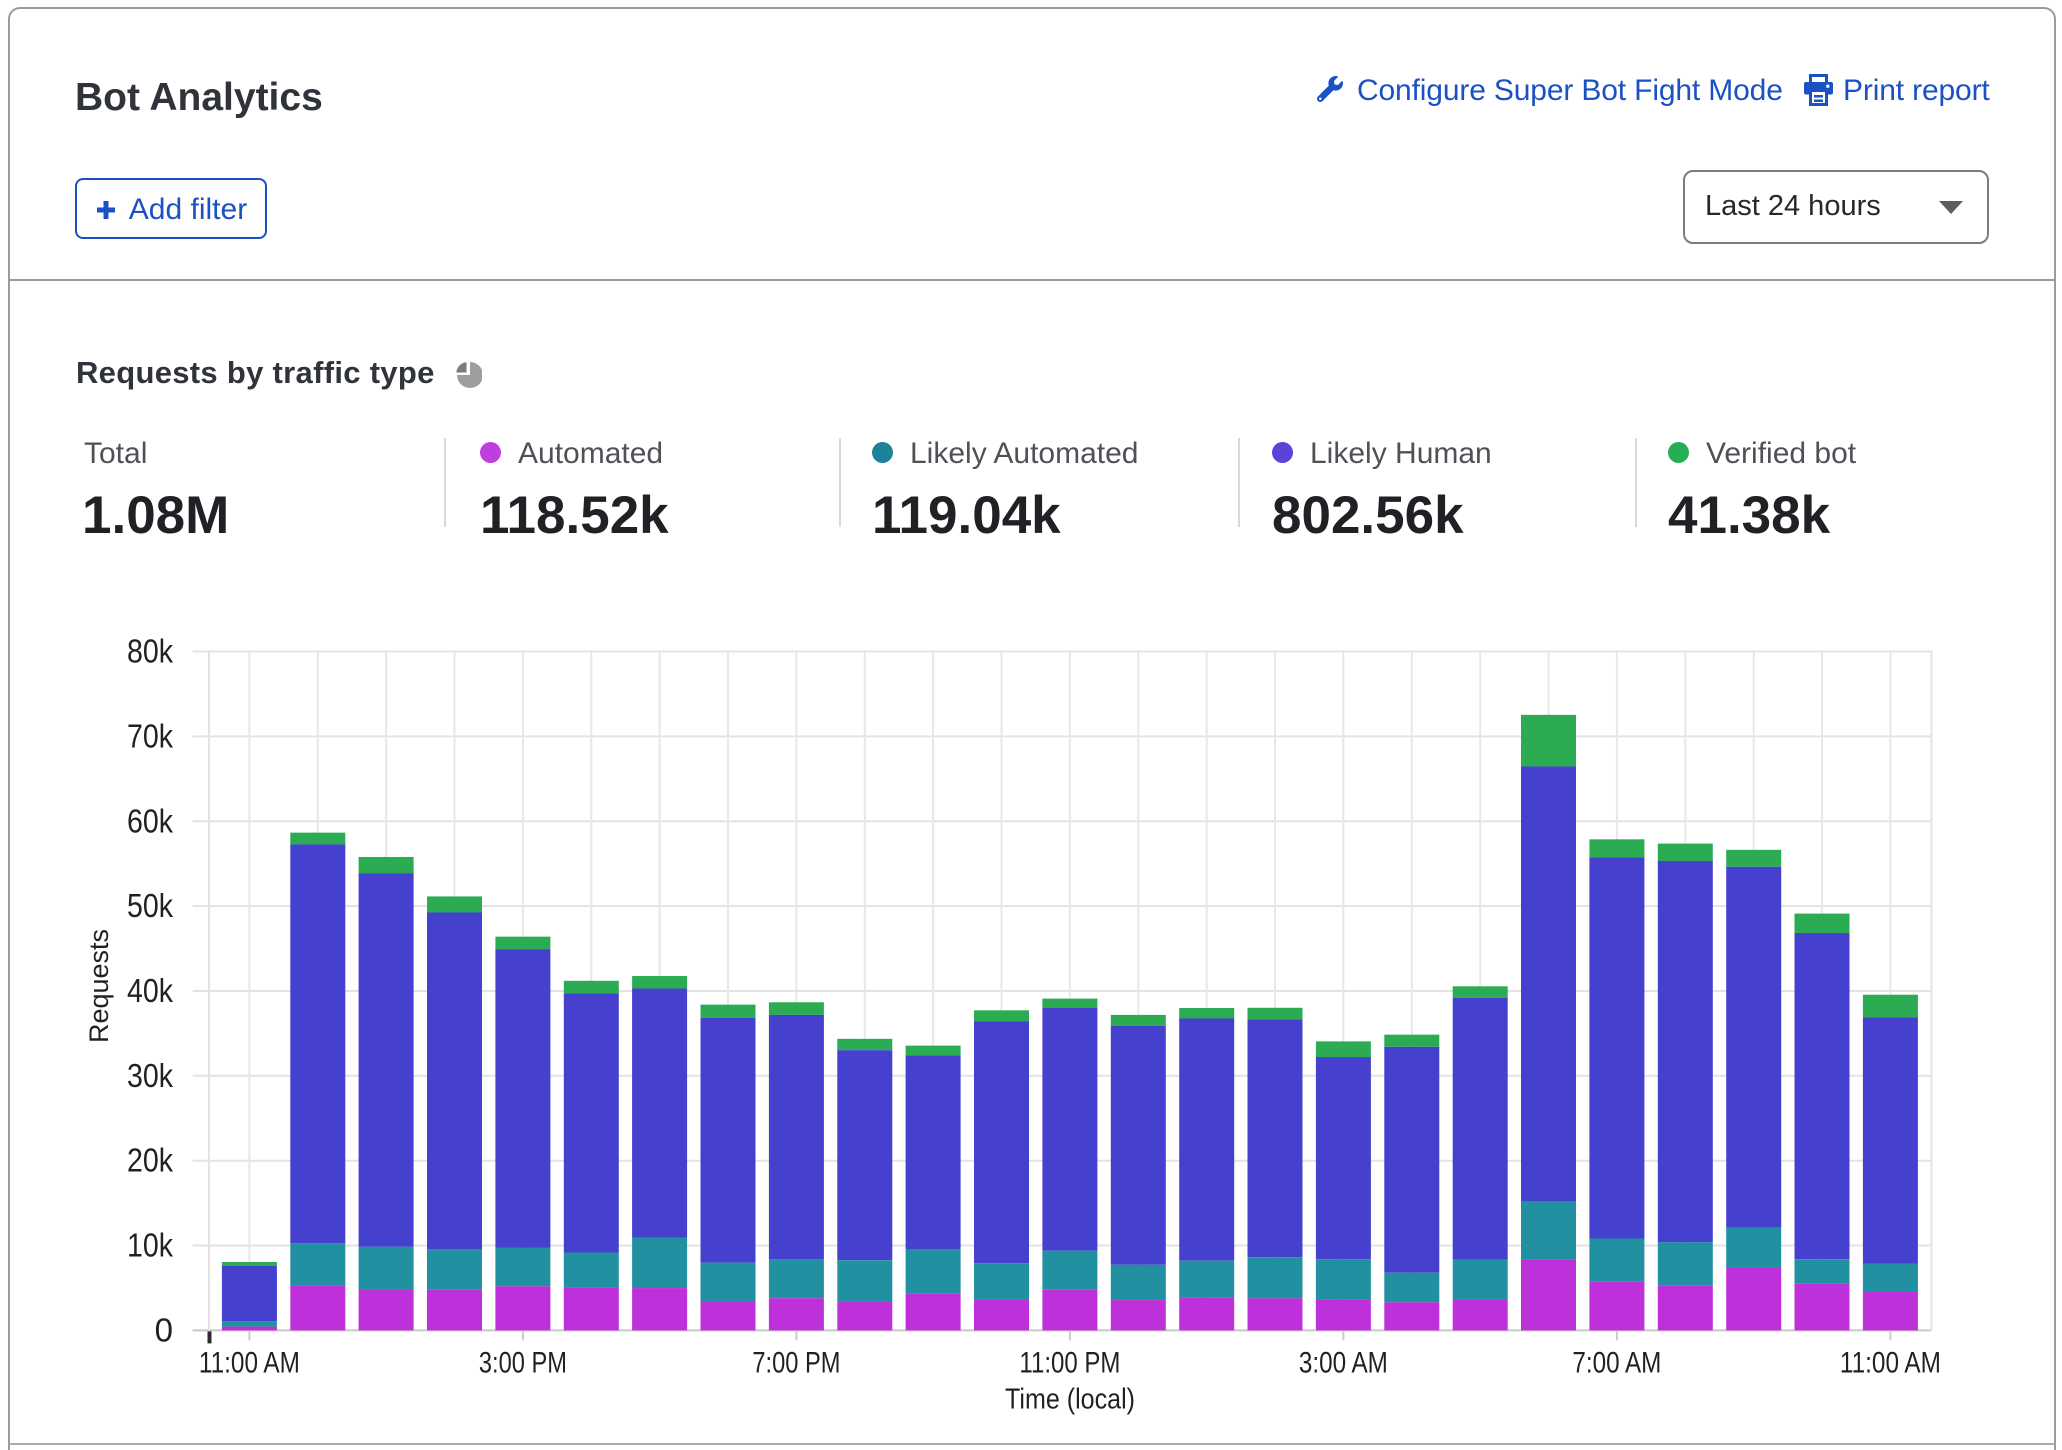 This screenshot has width=2062, height=1450. What do you see at coordinates (150, 651) in the screenshot?
I see `svg-text: 80k` at bounding box center [150, 651].